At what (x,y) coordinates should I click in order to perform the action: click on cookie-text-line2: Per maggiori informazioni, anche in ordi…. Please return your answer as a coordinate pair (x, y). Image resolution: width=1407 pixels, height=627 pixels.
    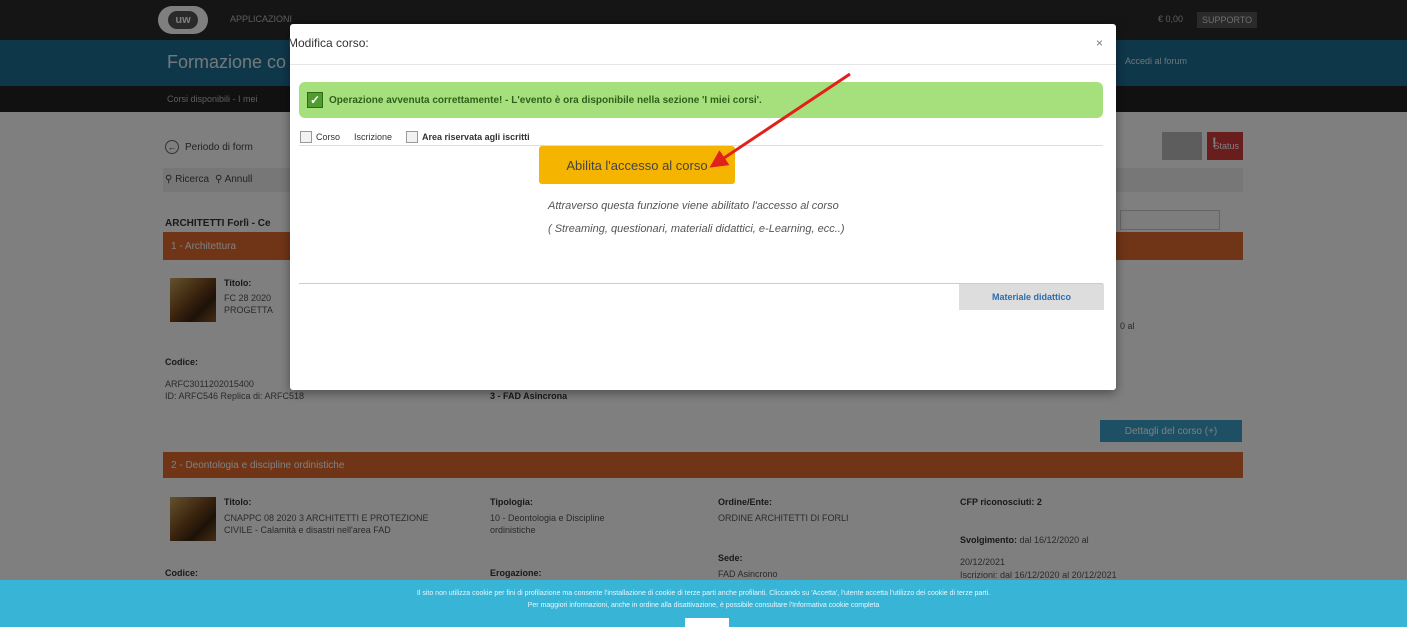
    Looking at the image, I should click on (703, 605).